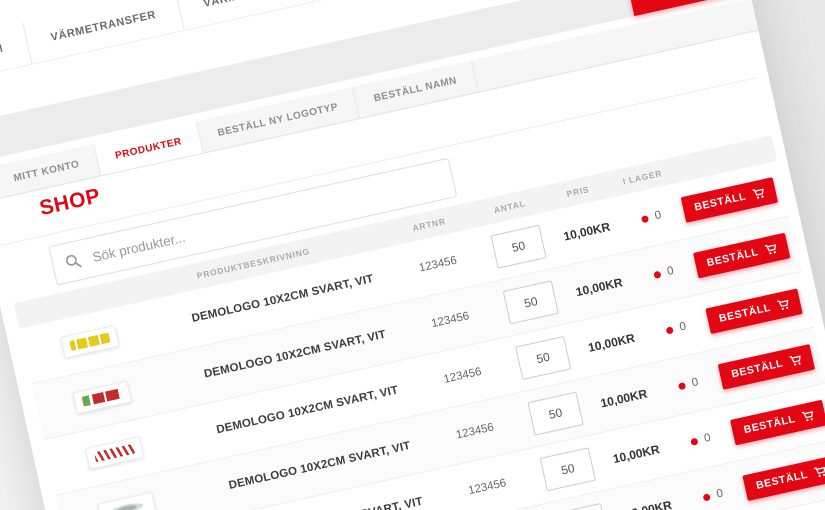  What do you see at coordinates (70, 202) in the screenshot?
I see `page-title: SHOP` at bounding box center [70, 202].